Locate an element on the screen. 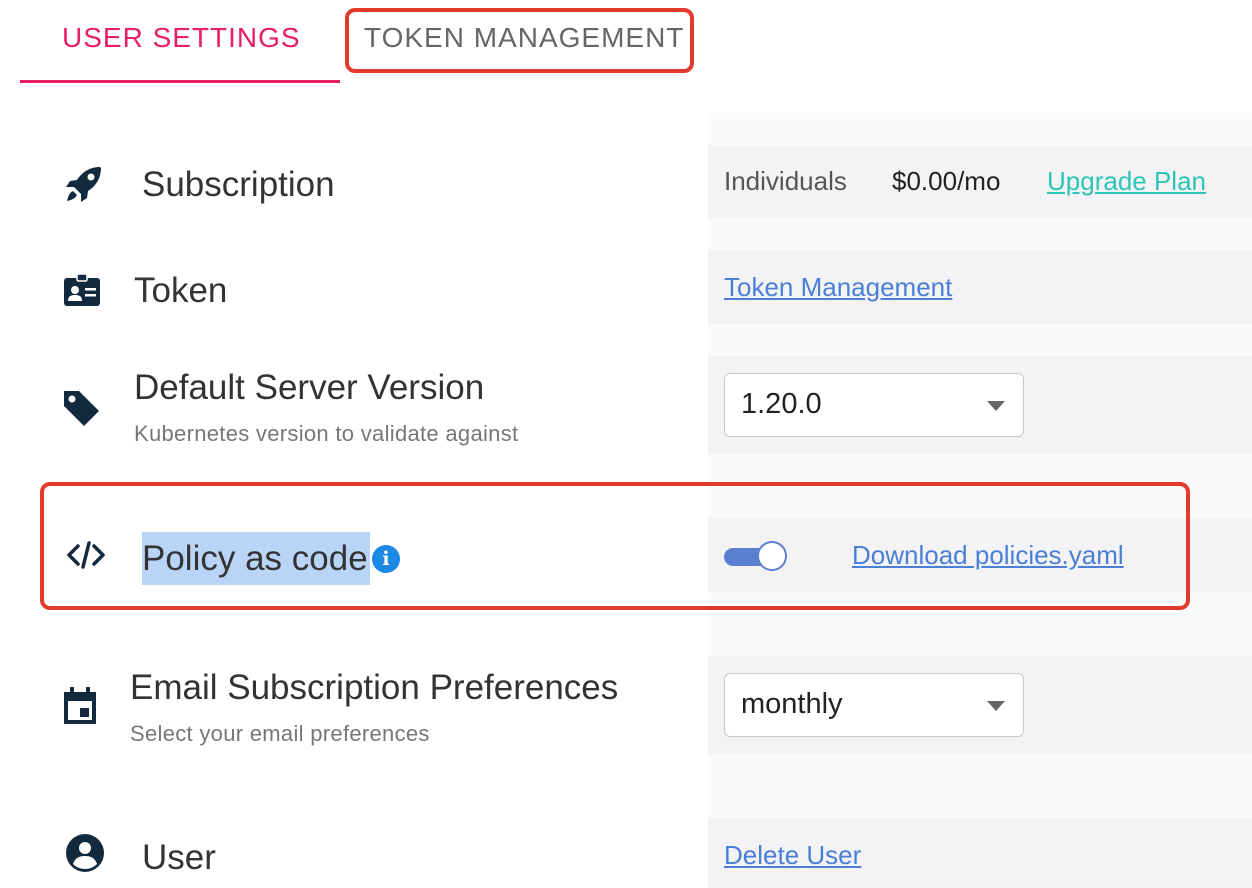  server-version-description: Kubernetes version to validate against is located at coordinates (326, 433).